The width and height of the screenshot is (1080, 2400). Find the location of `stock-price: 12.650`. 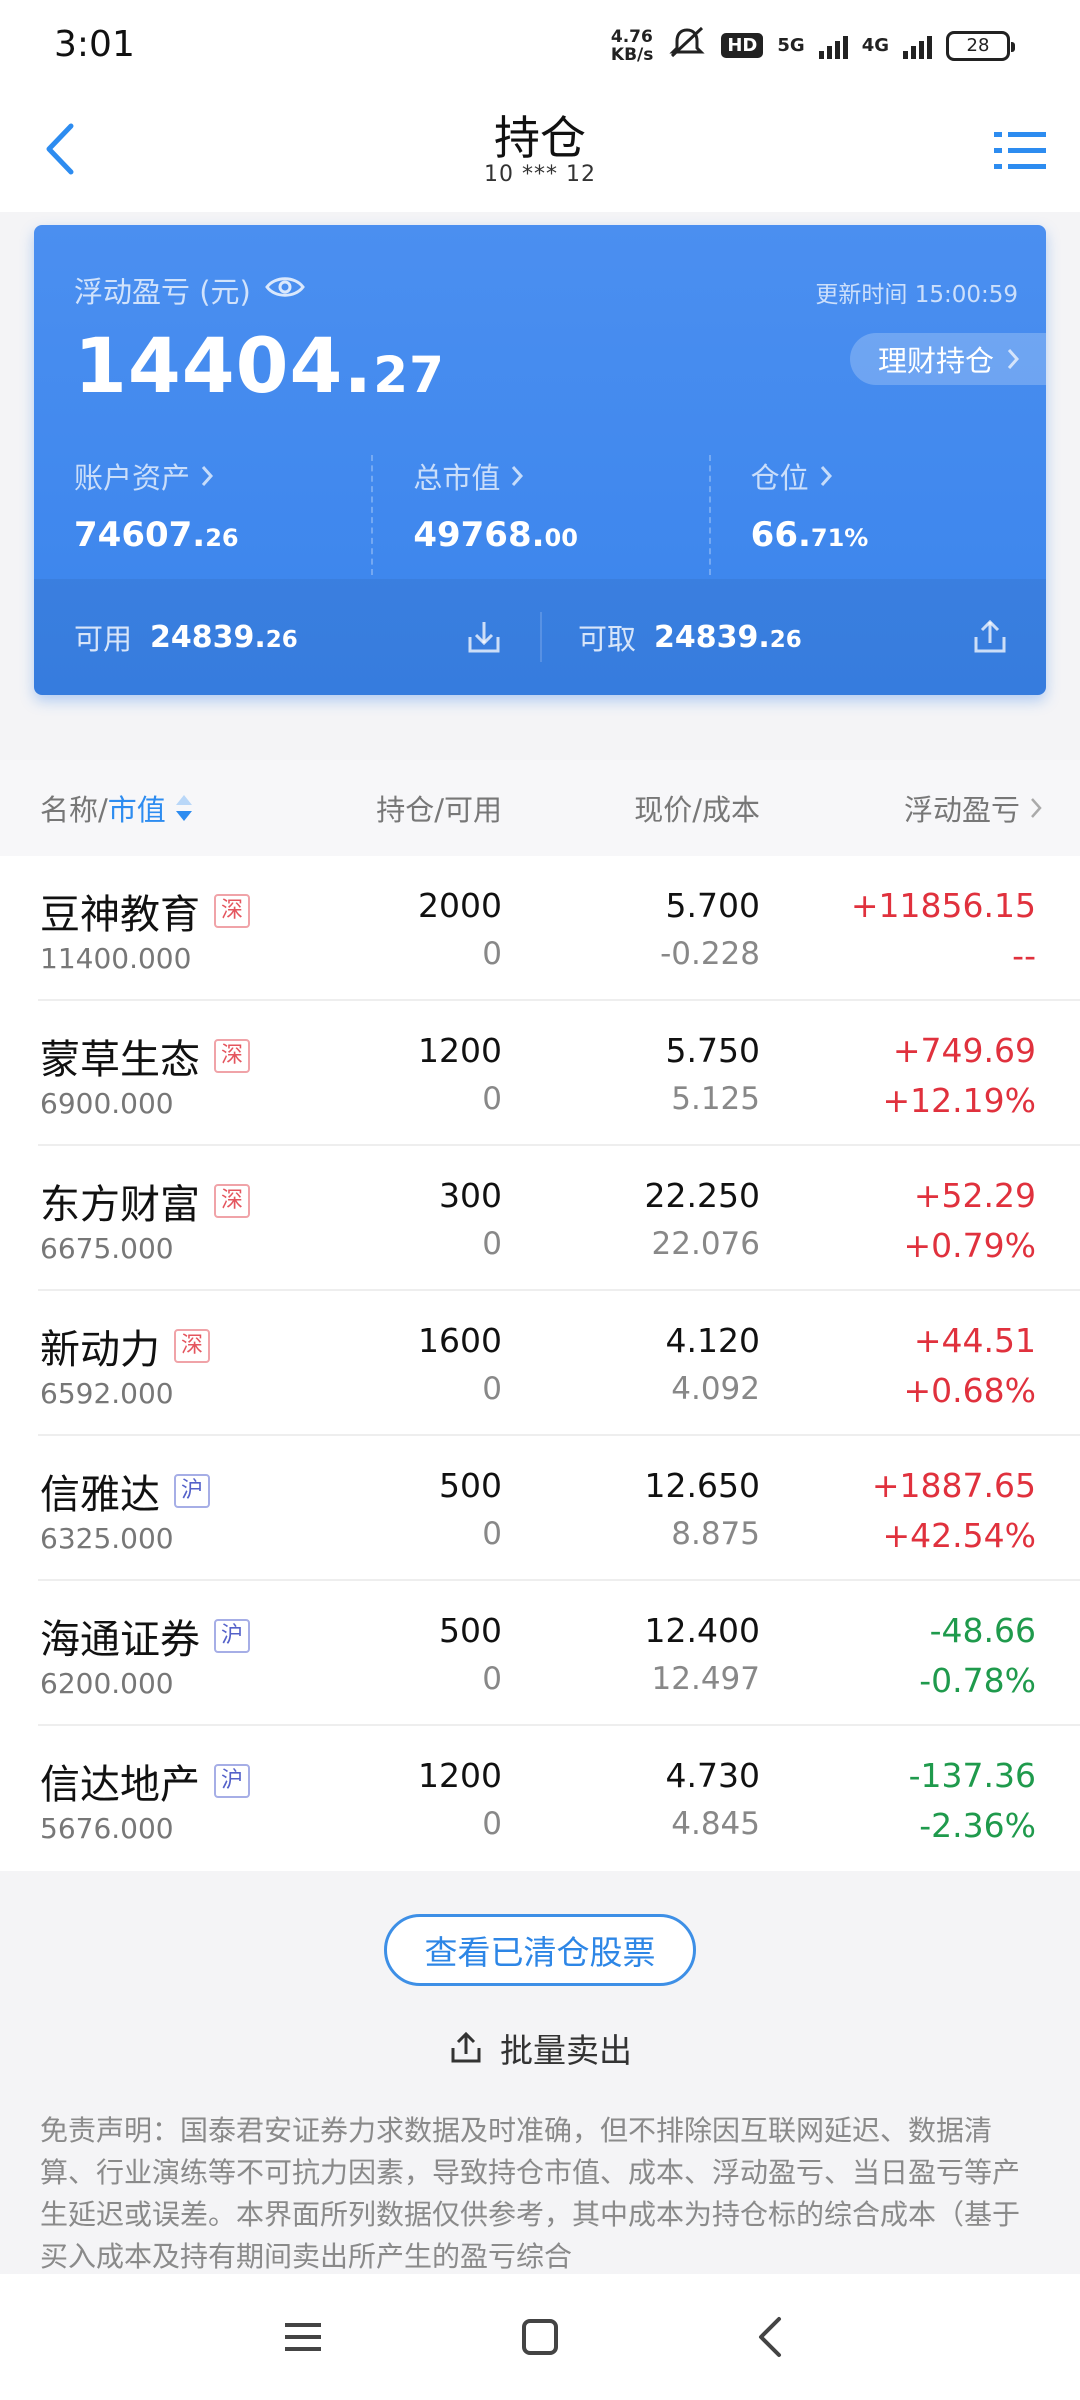

stock-price: 12.650 is located at coordinates (702, 1485).